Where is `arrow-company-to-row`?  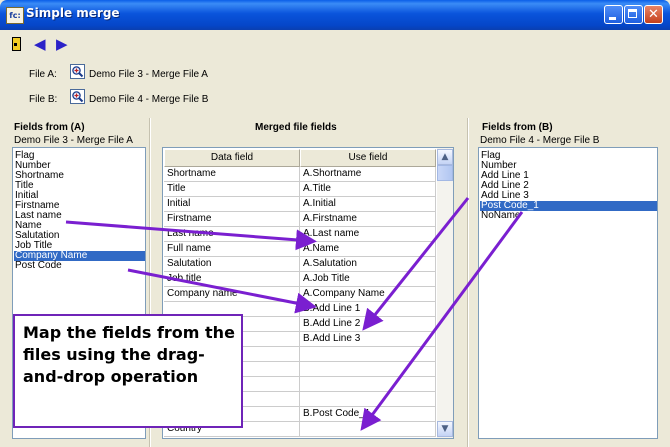
arrow-company-to-row is located at coordinates (222, 291).